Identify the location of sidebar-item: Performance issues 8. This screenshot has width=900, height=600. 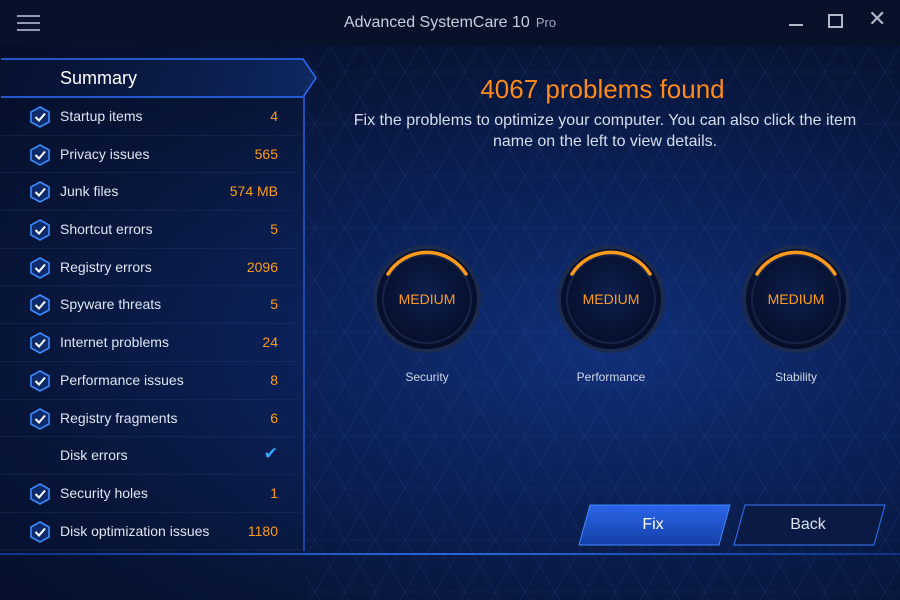
(150, 381).